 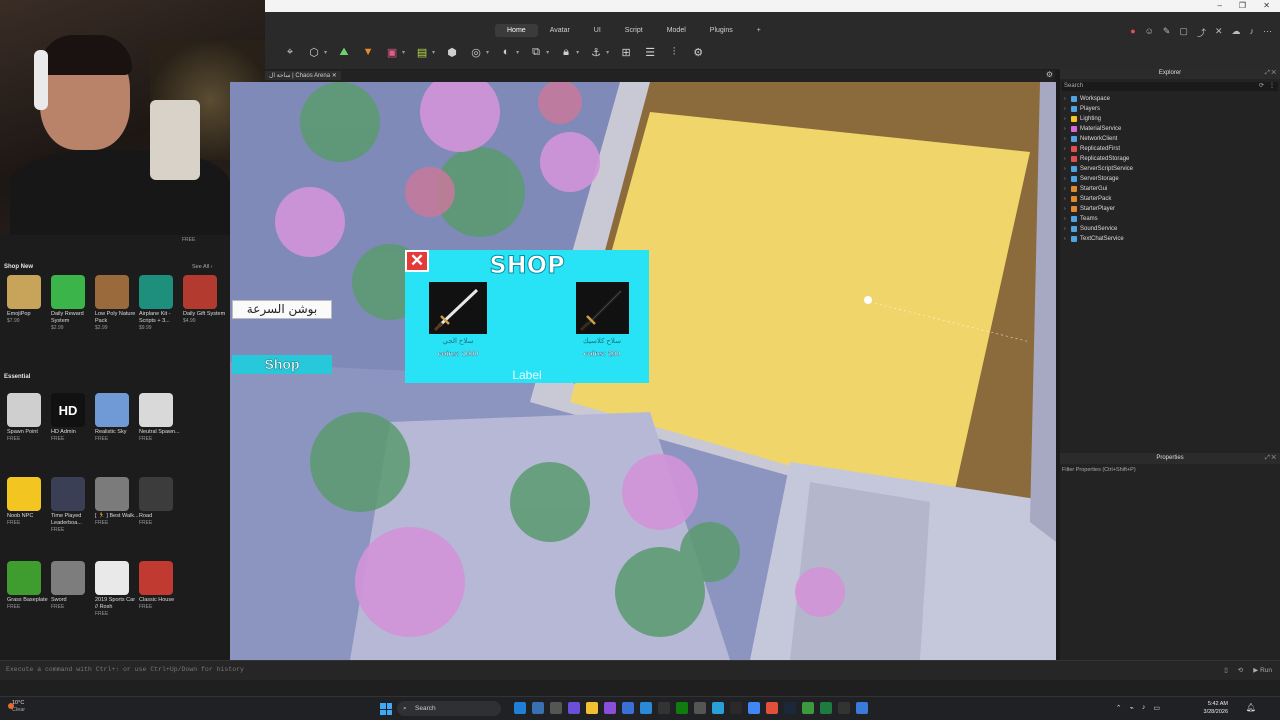 What do you see at coordinates (282, 364) in the screenshot?
I see `shop-open-button: Shop` at bounding box center [282, 364].